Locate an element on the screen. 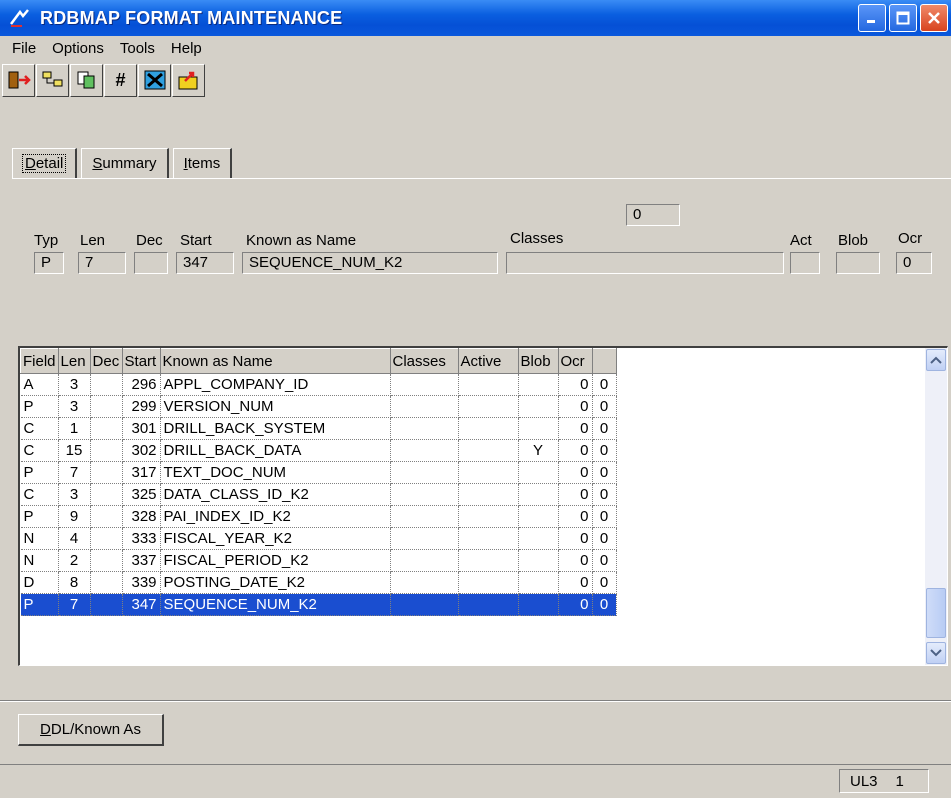  table-row: P 9 328 PAI_INDEX_ID_K2 0 0 is located at coordinates (318, 516).